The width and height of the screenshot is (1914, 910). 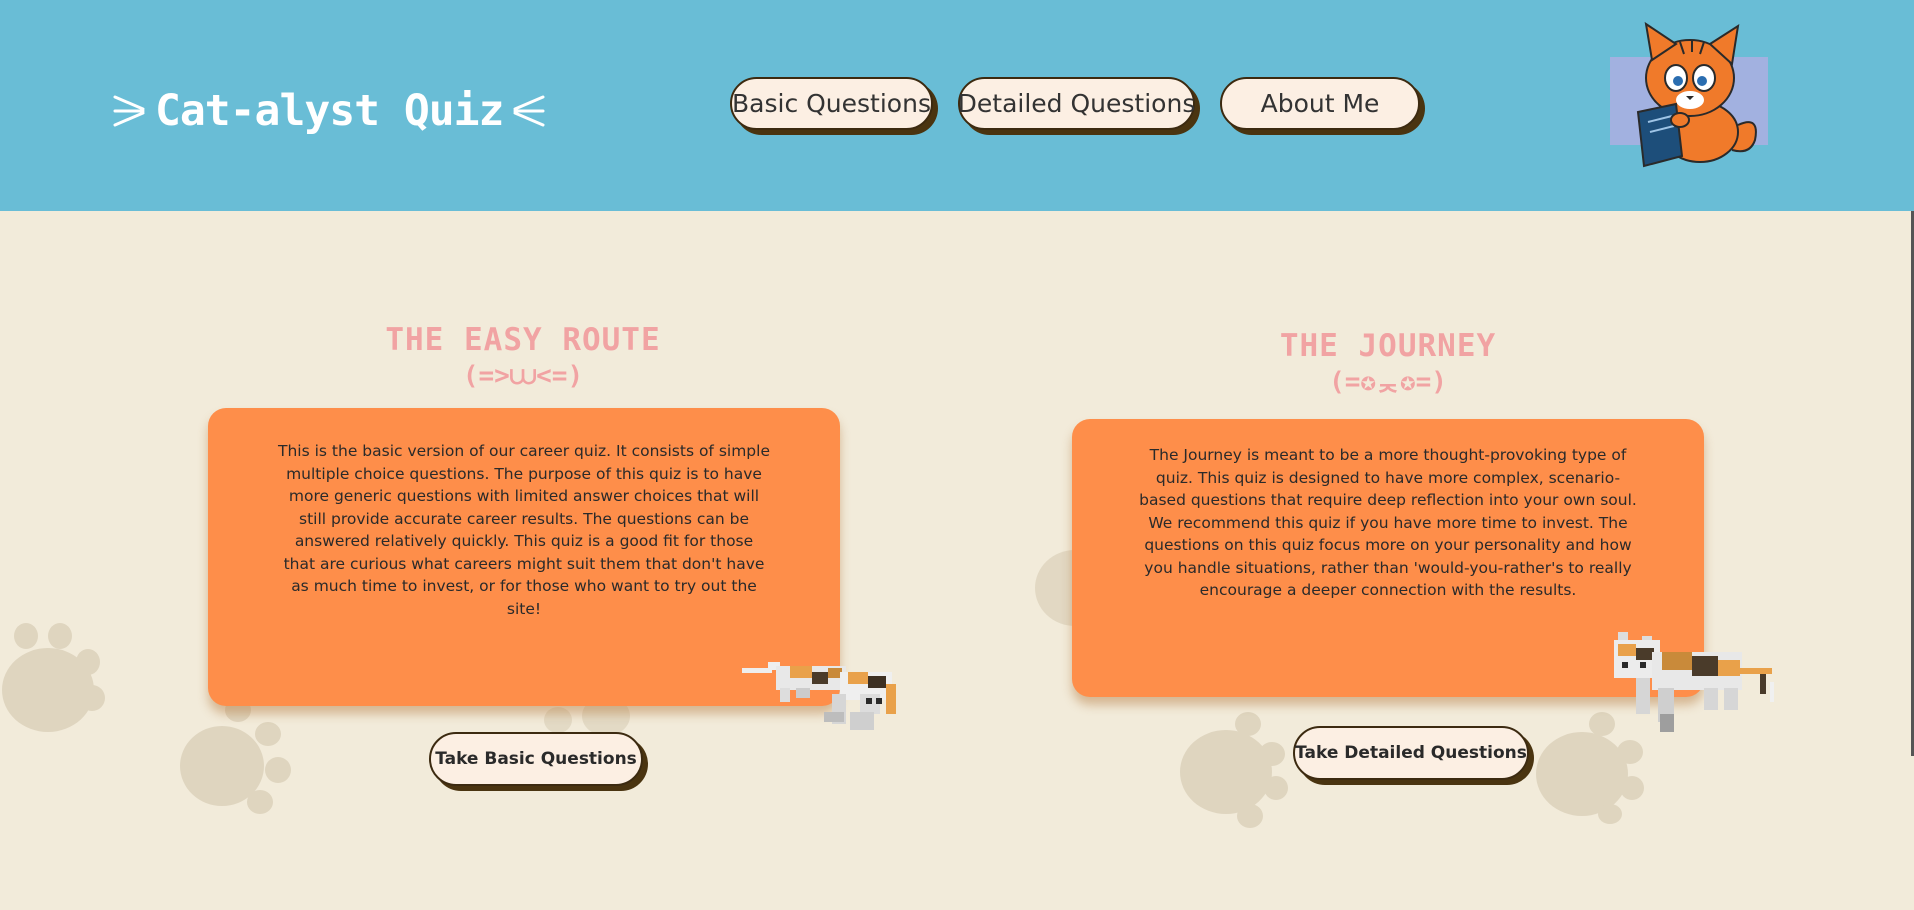 What do you see at coordinates (523, 376) in the screenshot?
I see `easy-route-emoticon: (=>⩊<=)` at bounding box center [523, 376].